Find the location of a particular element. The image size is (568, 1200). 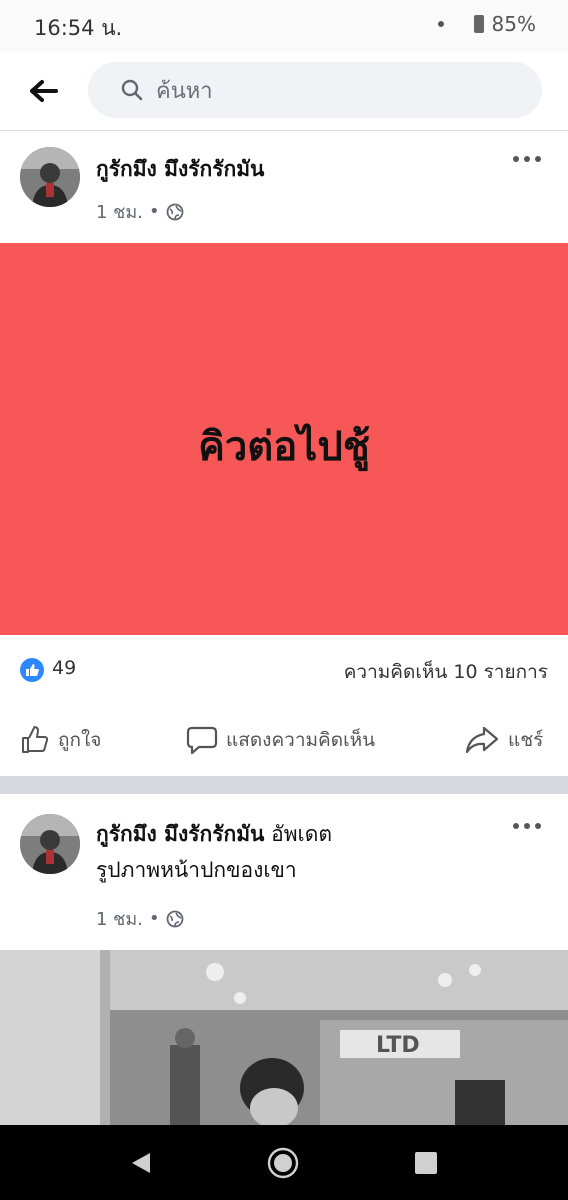

system-navigation-bar is located at coordinates (284, 1162).